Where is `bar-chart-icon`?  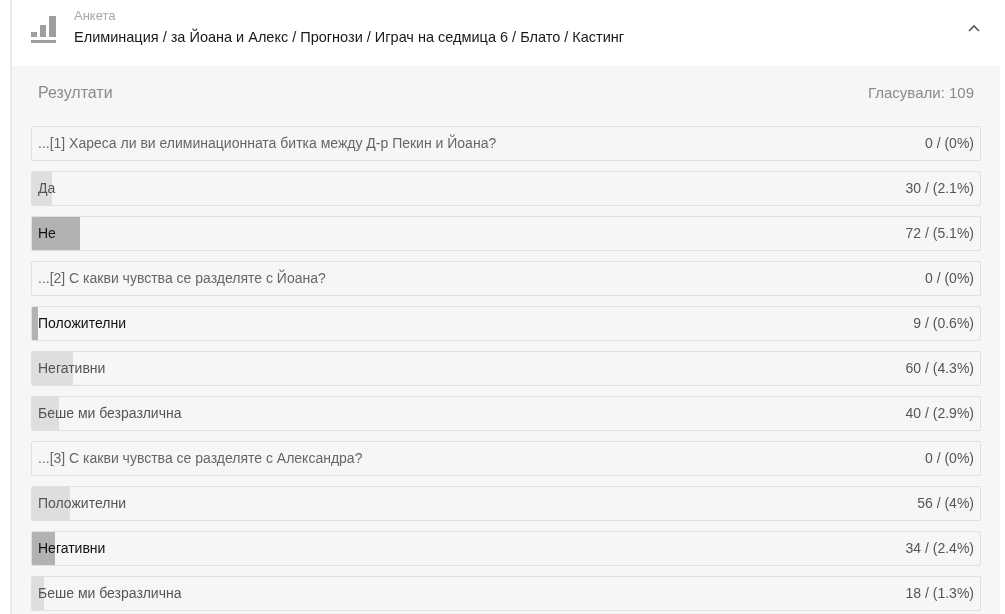
bar-chart-icon is located at coordinates (44, 29).